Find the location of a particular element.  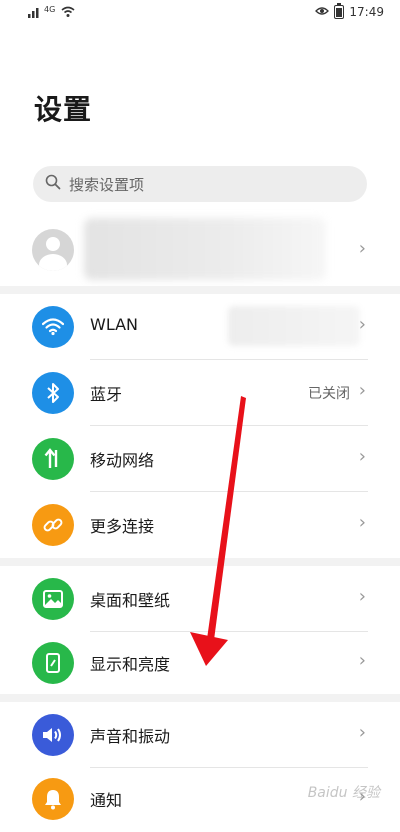

settings-item-label: 蓝牙 is located at coordinates (106, 394).